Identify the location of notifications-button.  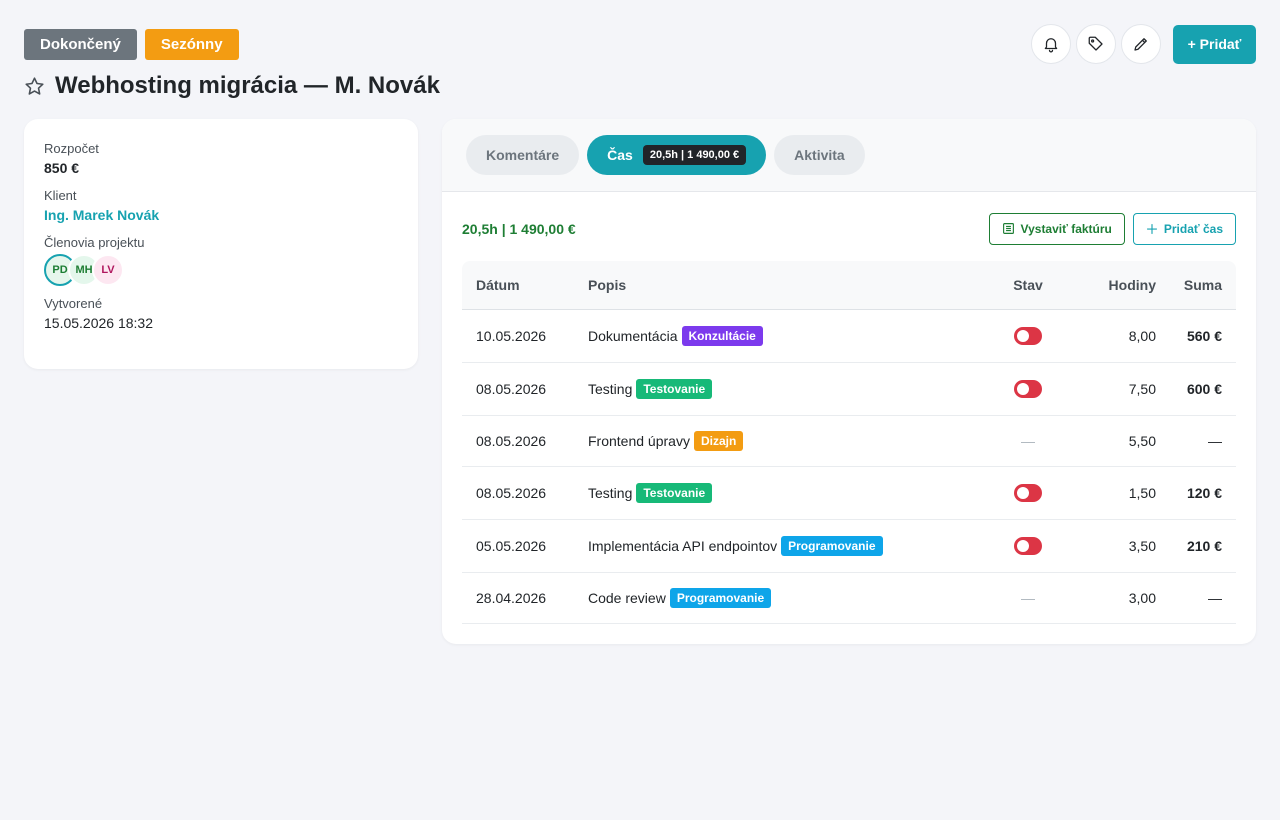
(1051, 44).